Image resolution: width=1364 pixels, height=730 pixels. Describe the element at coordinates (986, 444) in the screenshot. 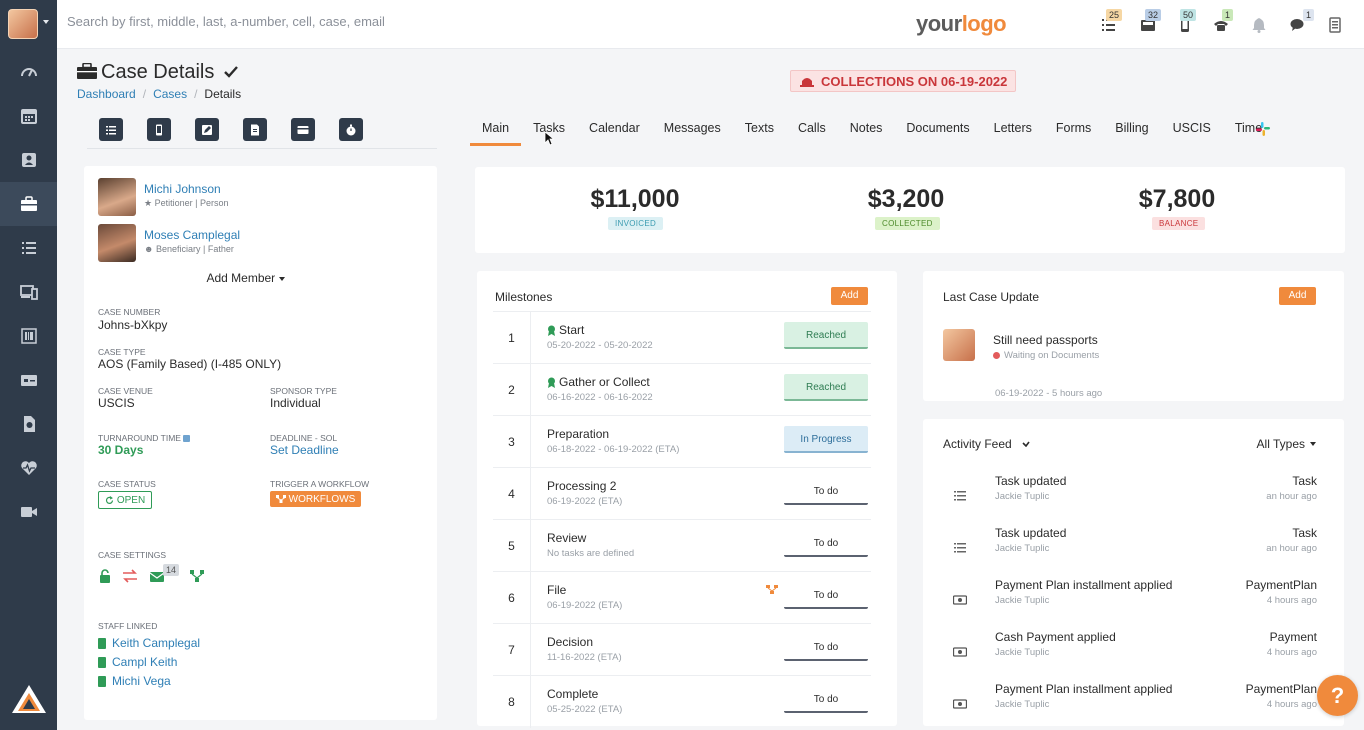

I see `activity-feed-title: Activity Feed` at that location.